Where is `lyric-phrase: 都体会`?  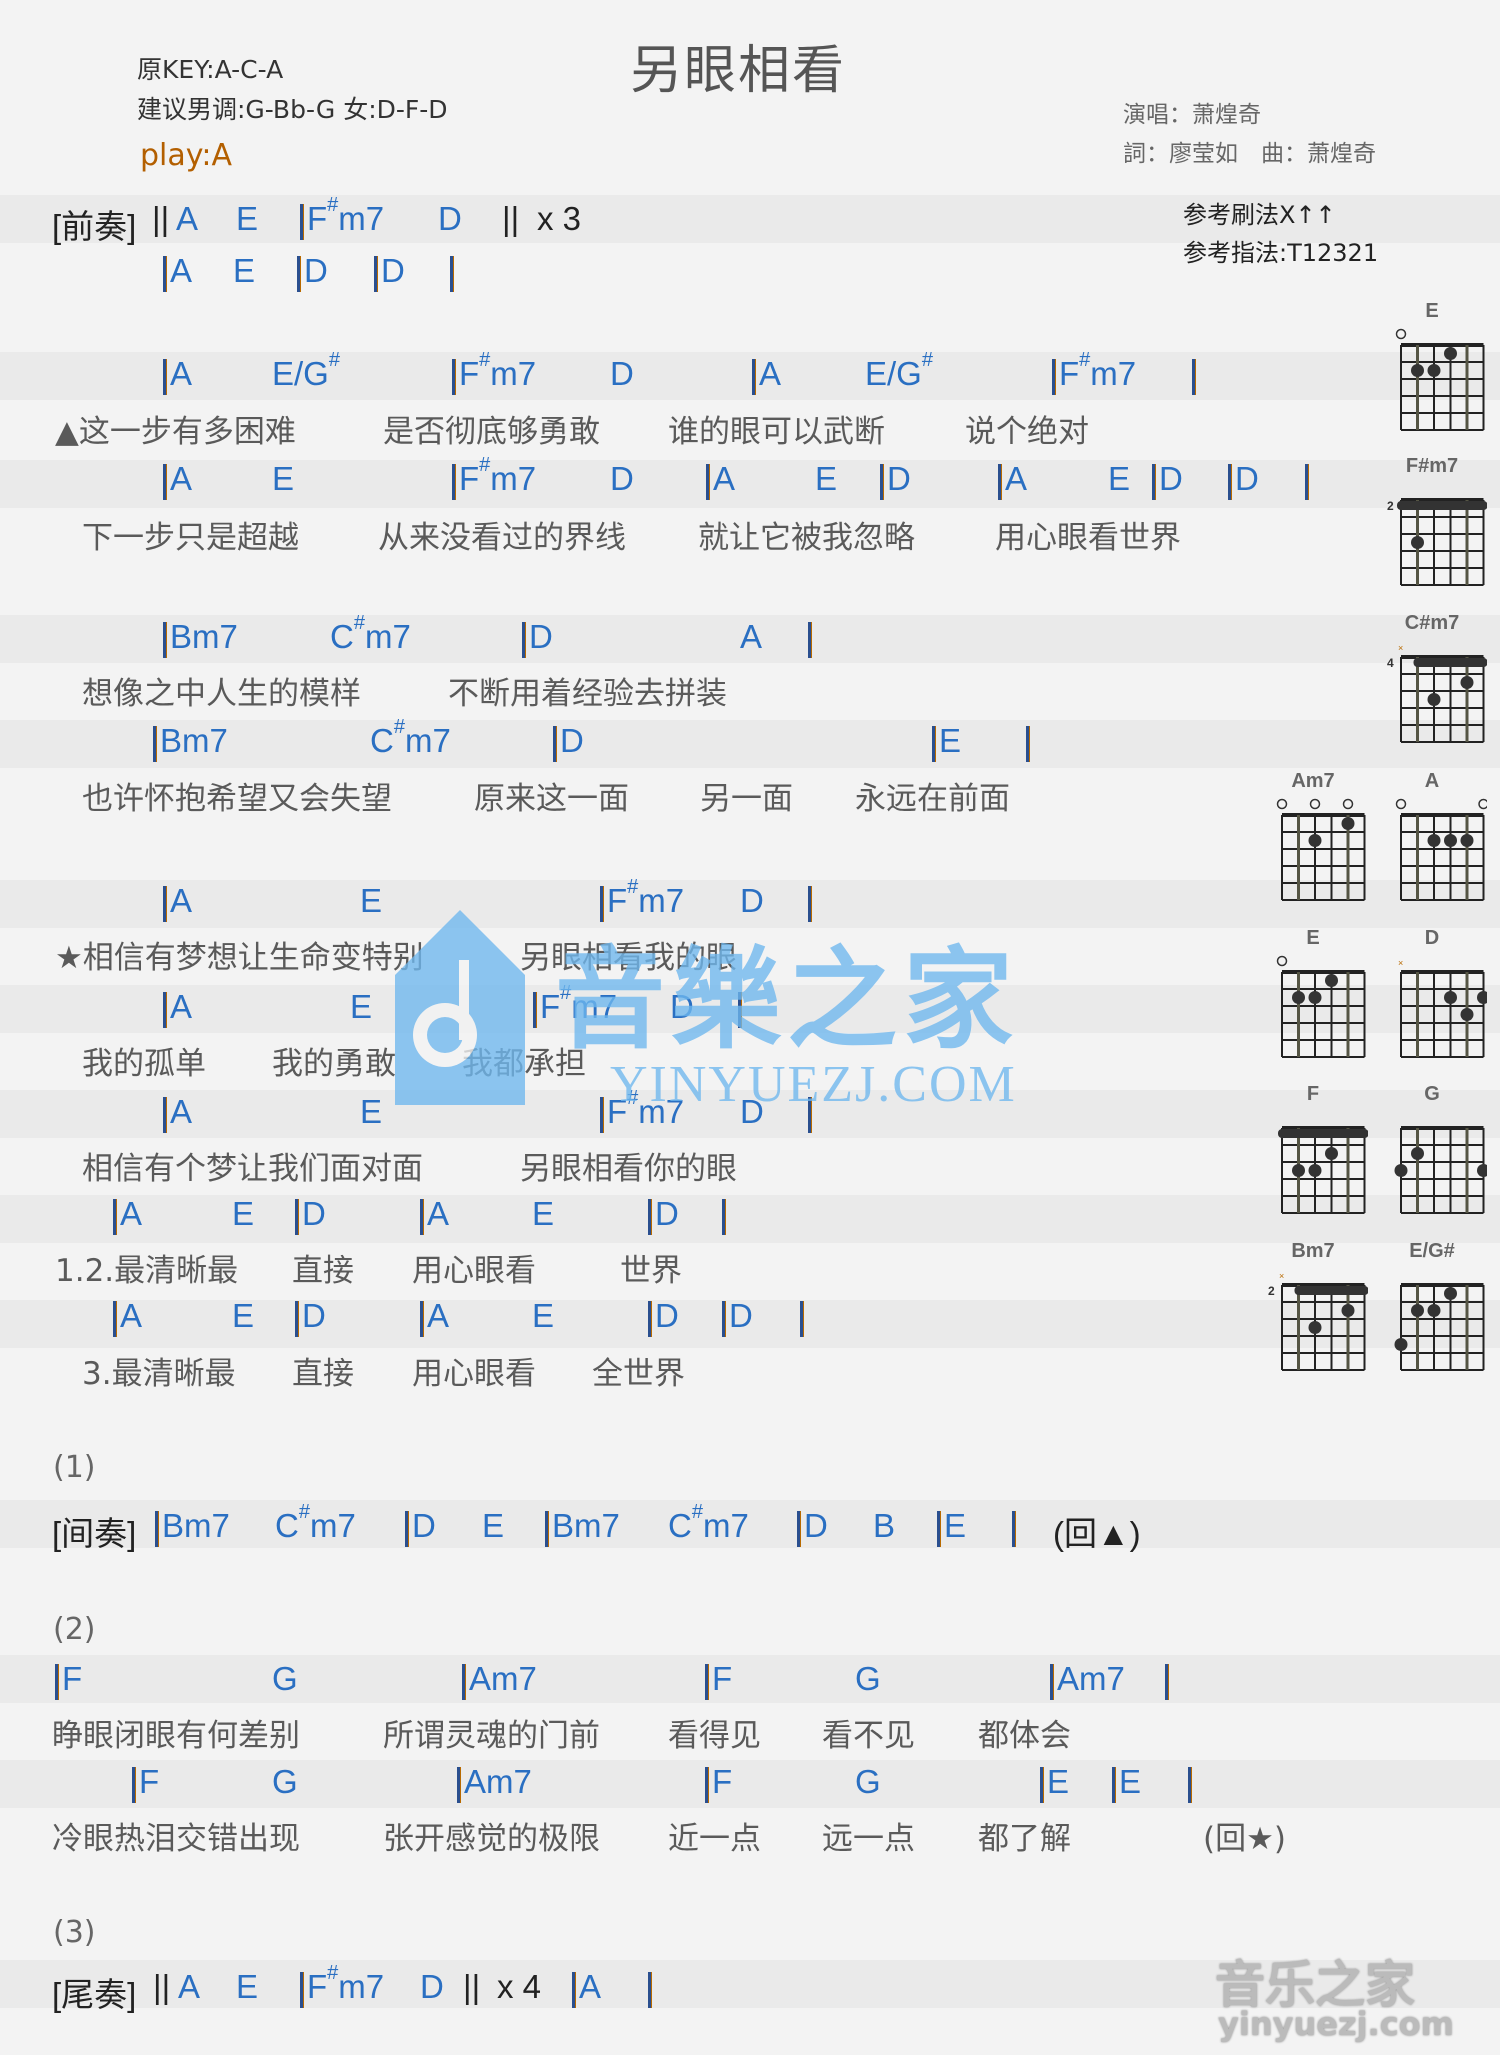
lyric-phrase: 都体会 is located at coordinates (1024, 1736).